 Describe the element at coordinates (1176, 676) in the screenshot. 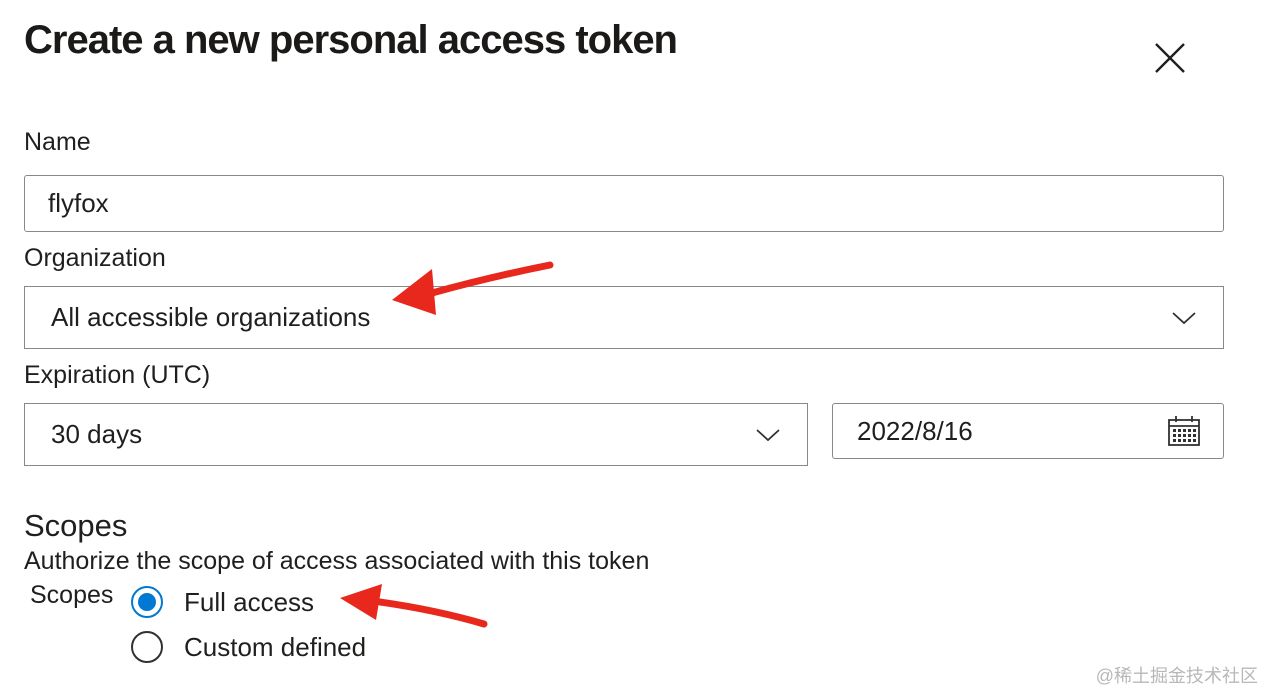

I see `watermark: @稀土掘金技术社区` at that location.